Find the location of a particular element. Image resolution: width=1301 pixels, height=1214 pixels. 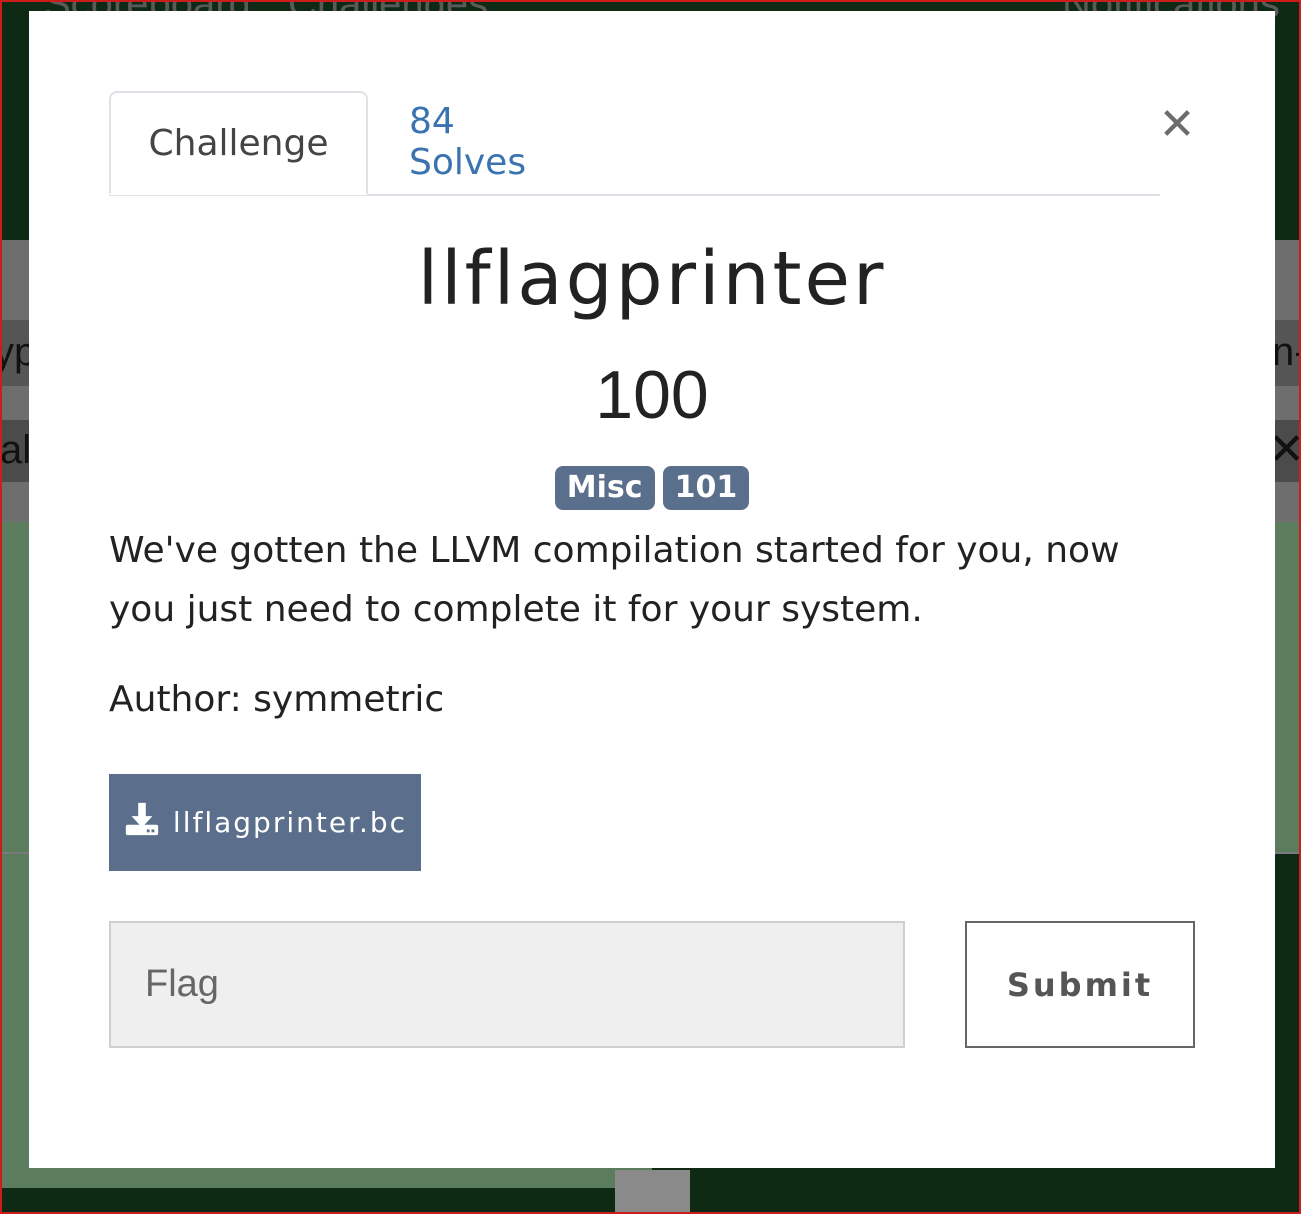

download-icon is located at coordinates (142, 822).